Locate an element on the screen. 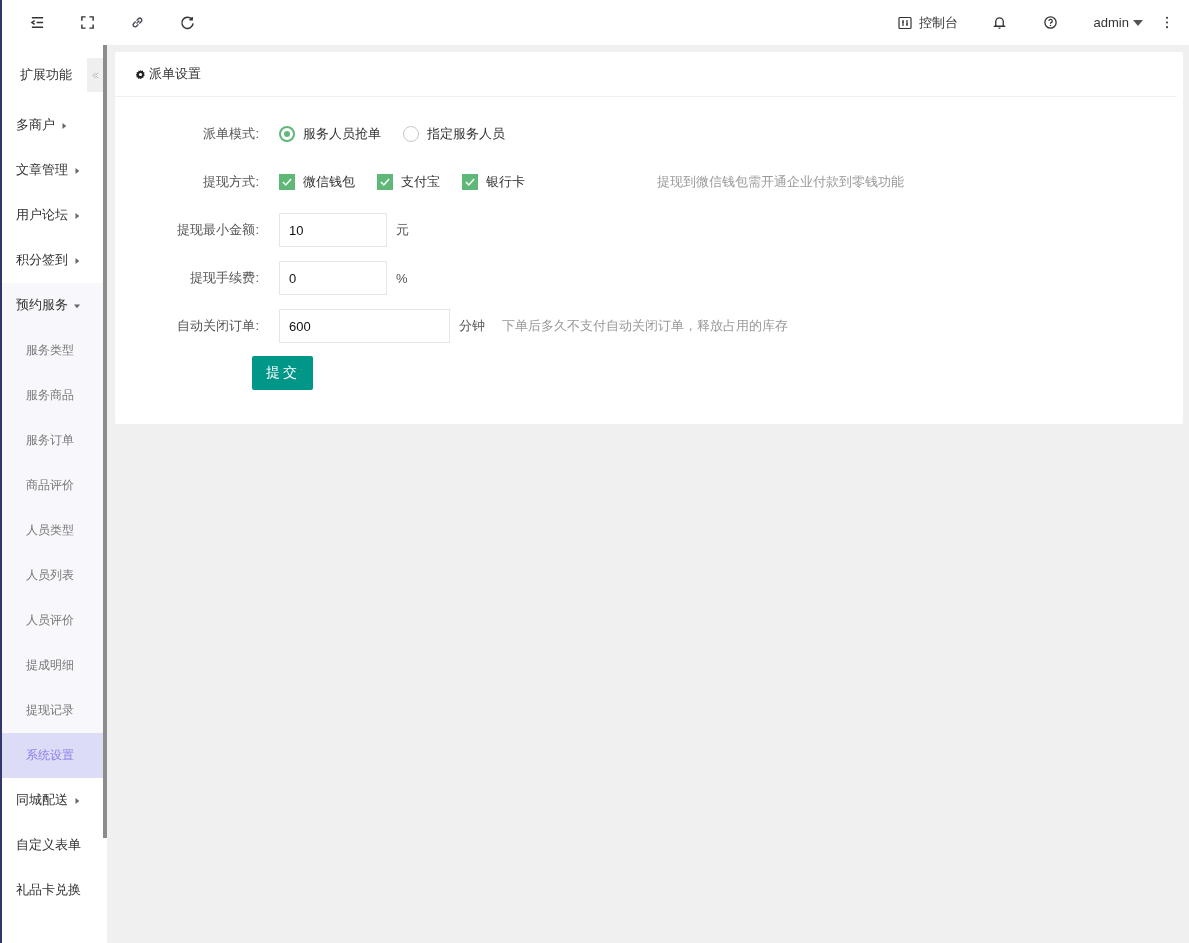 This screenshot has width=1189, height=943. input-field: 600 is located at coordinates (364, 326).